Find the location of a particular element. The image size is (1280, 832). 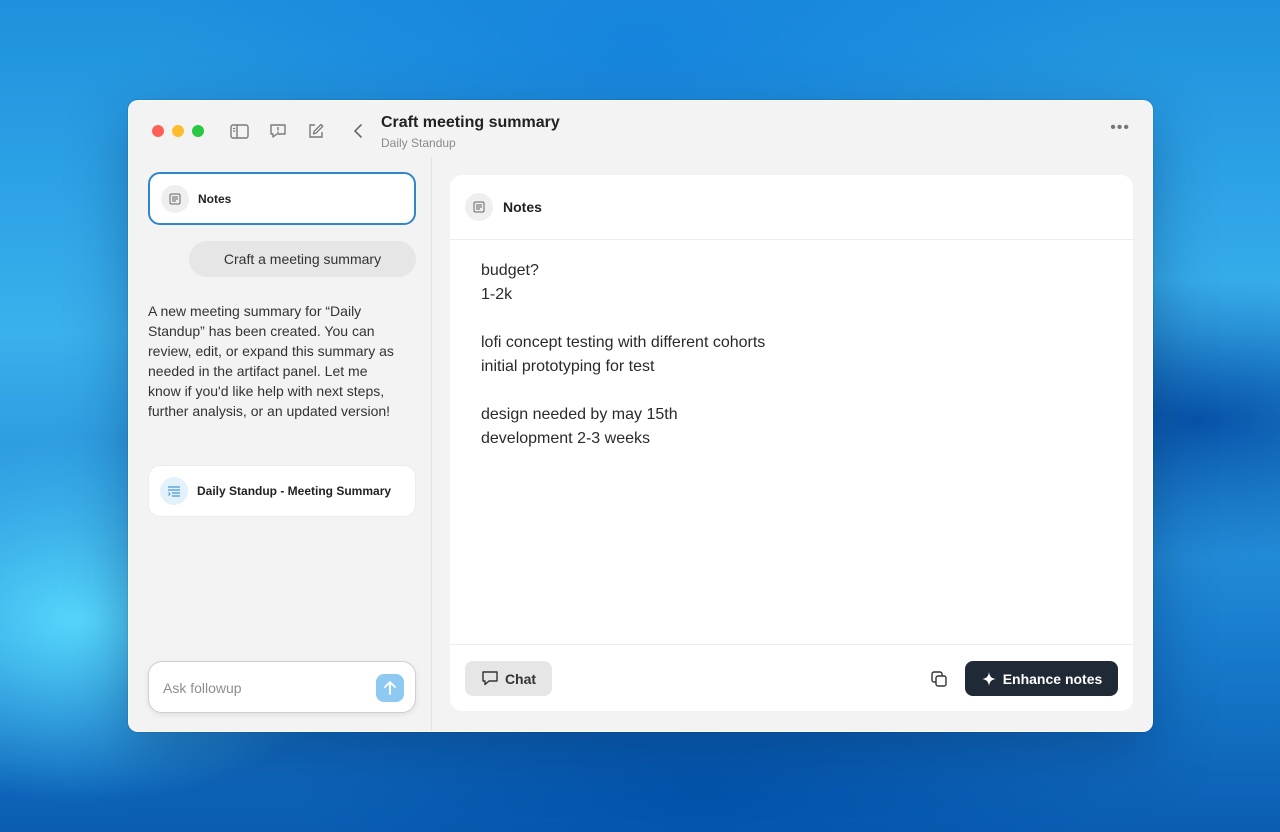

feedback-icon is located at coordinates (278, 131).